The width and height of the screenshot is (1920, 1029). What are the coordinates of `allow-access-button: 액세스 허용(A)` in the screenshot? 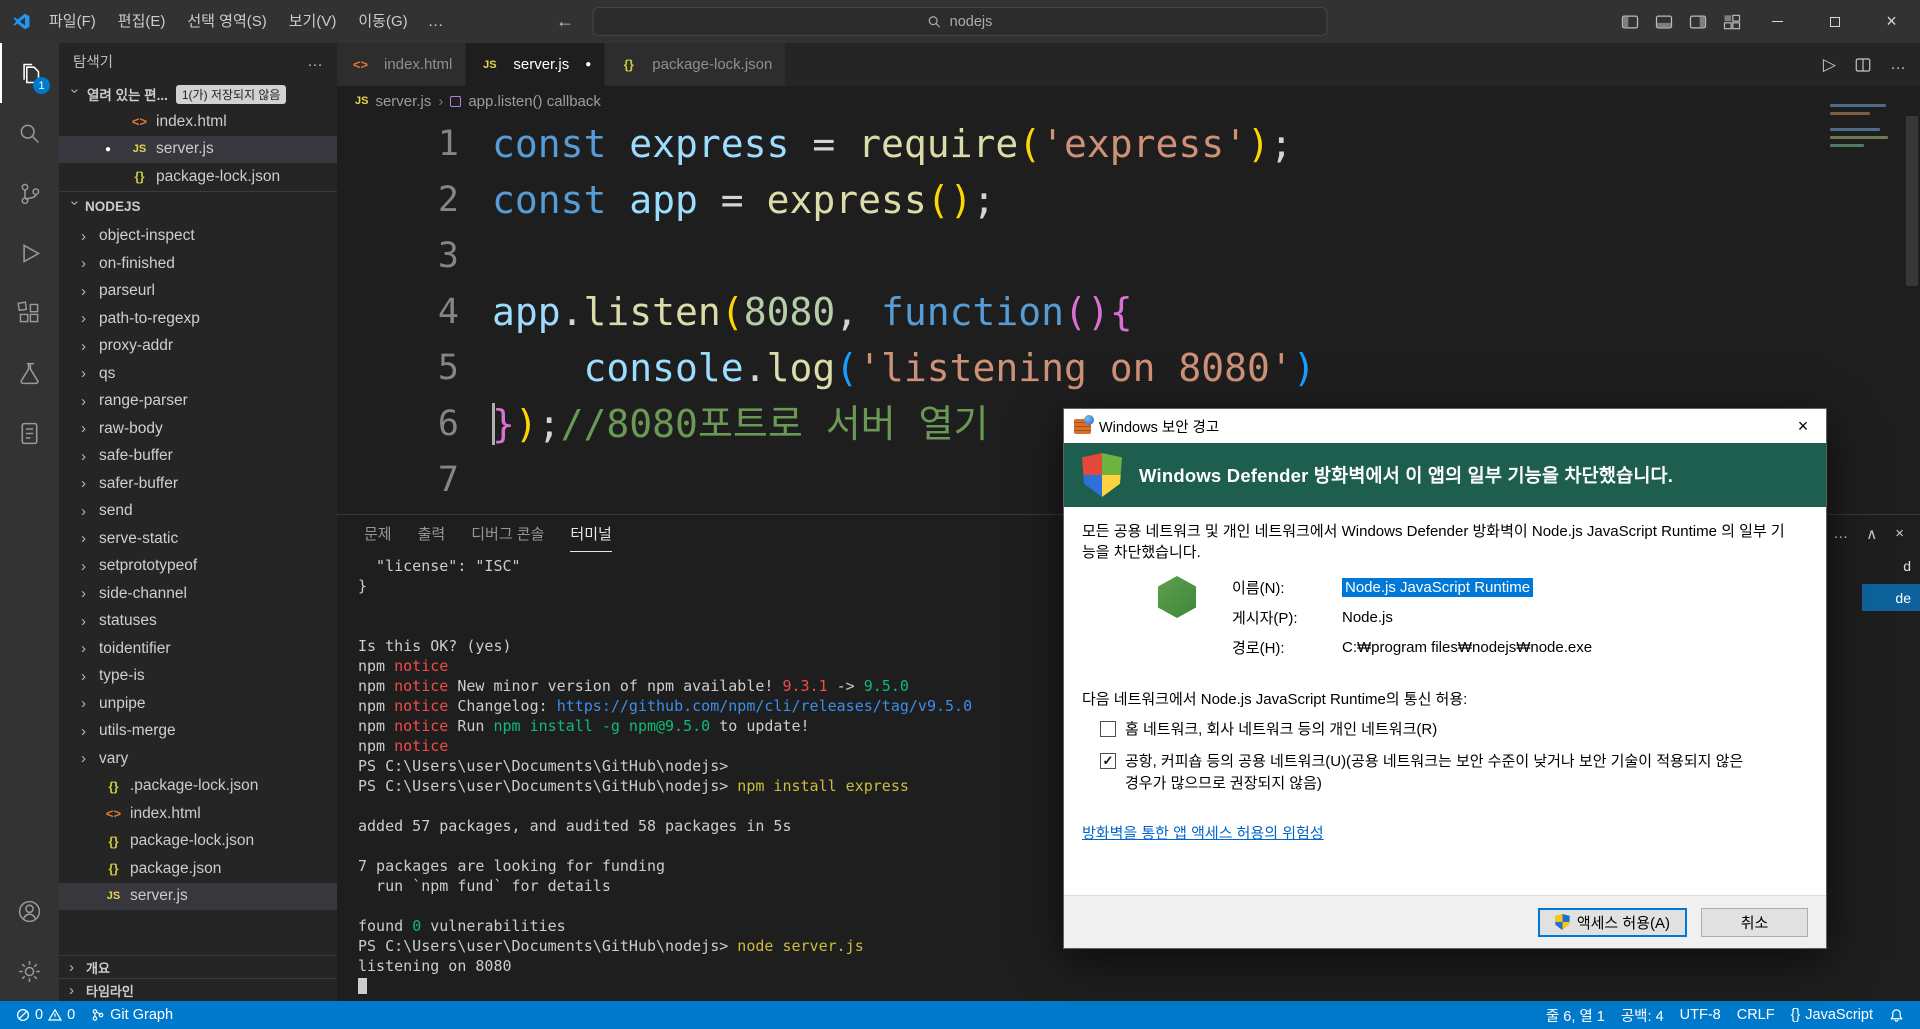 It's located at (1612, 922).